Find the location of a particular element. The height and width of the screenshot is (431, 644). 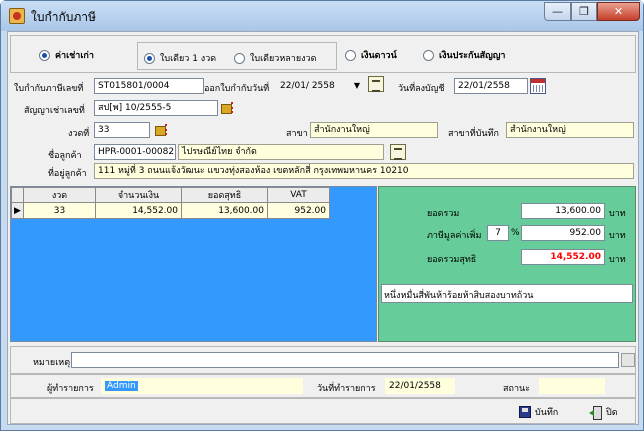

save-button: บันทึก is located at coordinates (538, 412).